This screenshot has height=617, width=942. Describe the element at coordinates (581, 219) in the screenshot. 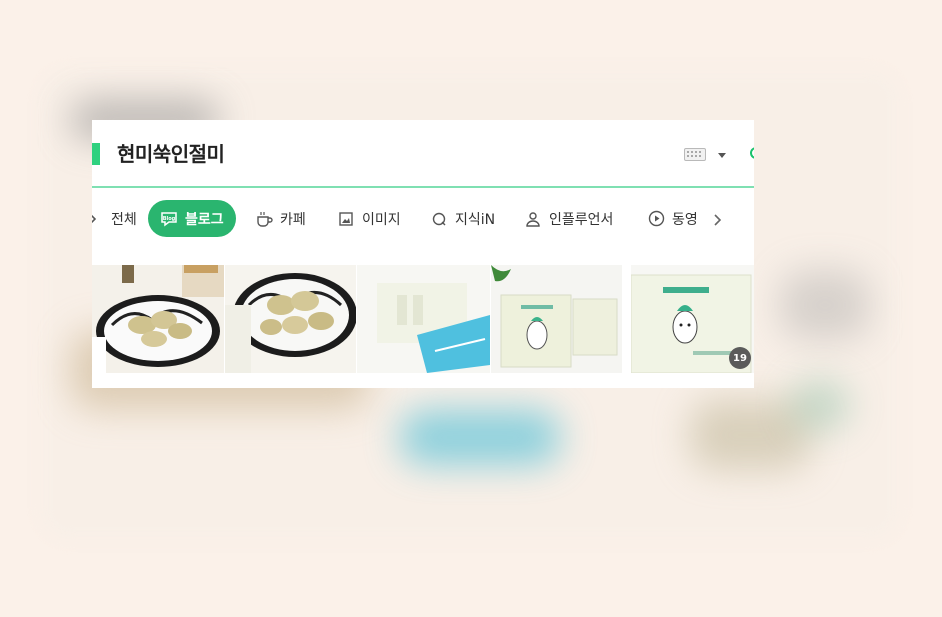

I see `tab-label: 인플루언서` at that location.